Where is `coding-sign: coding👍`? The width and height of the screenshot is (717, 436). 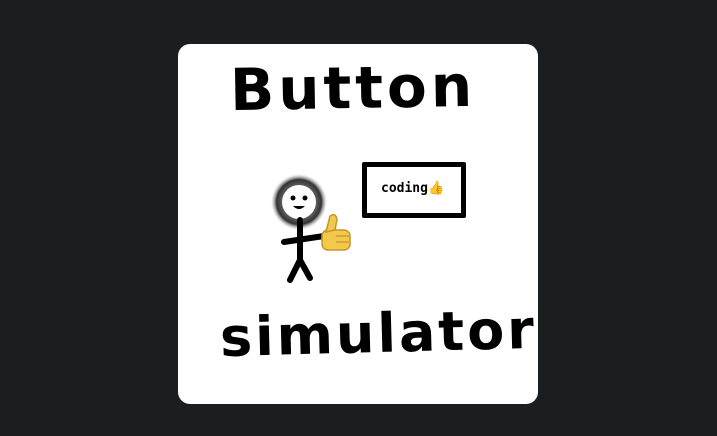 coding-sign: coding👍 is located at coordinates (414, 190).